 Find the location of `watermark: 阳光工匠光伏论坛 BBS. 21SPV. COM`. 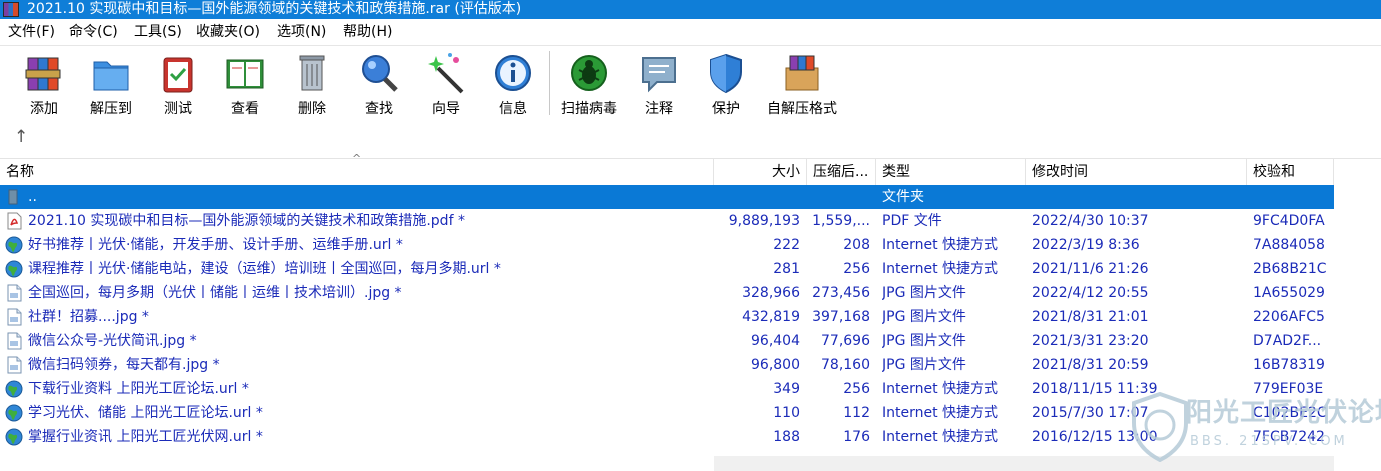

watermark: 阳光工匠光伏论坛 BBS. 21SPV. COM is located at coordinates (1255, 427).